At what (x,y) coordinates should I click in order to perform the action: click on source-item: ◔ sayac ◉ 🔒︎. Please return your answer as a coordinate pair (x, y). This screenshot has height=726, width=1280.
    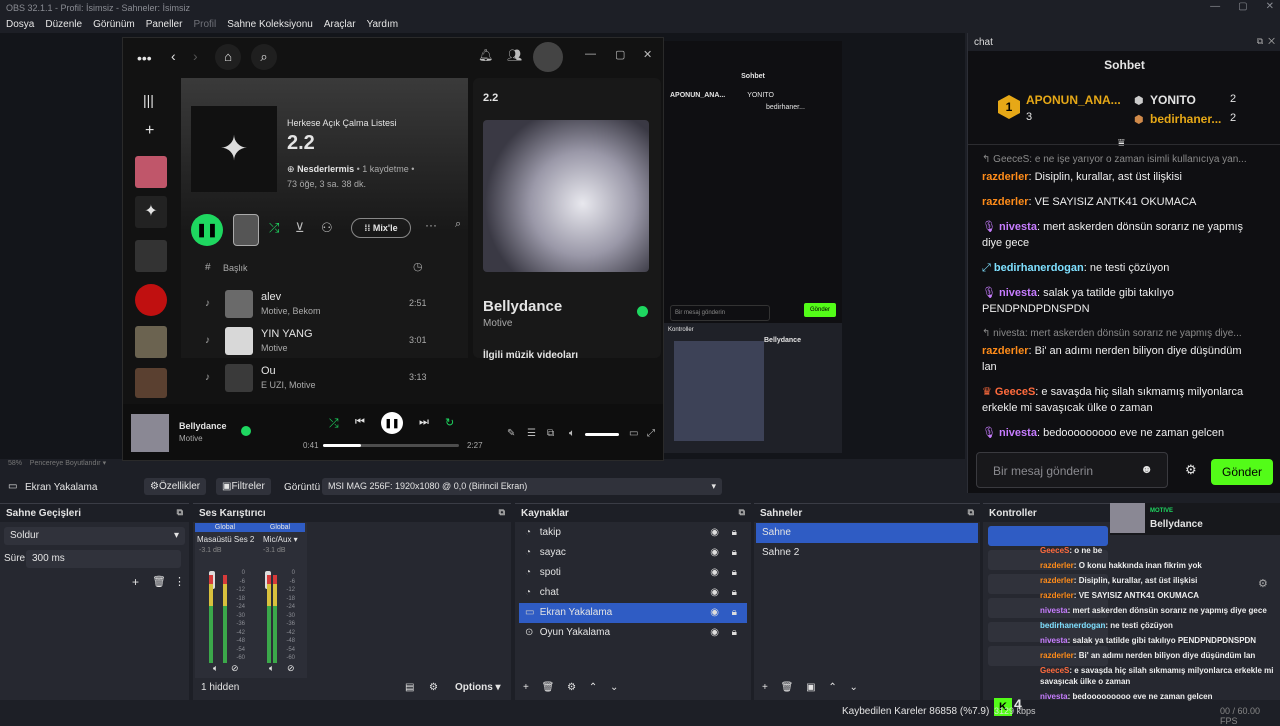
    Looking at the image, I should click on (633, 553).